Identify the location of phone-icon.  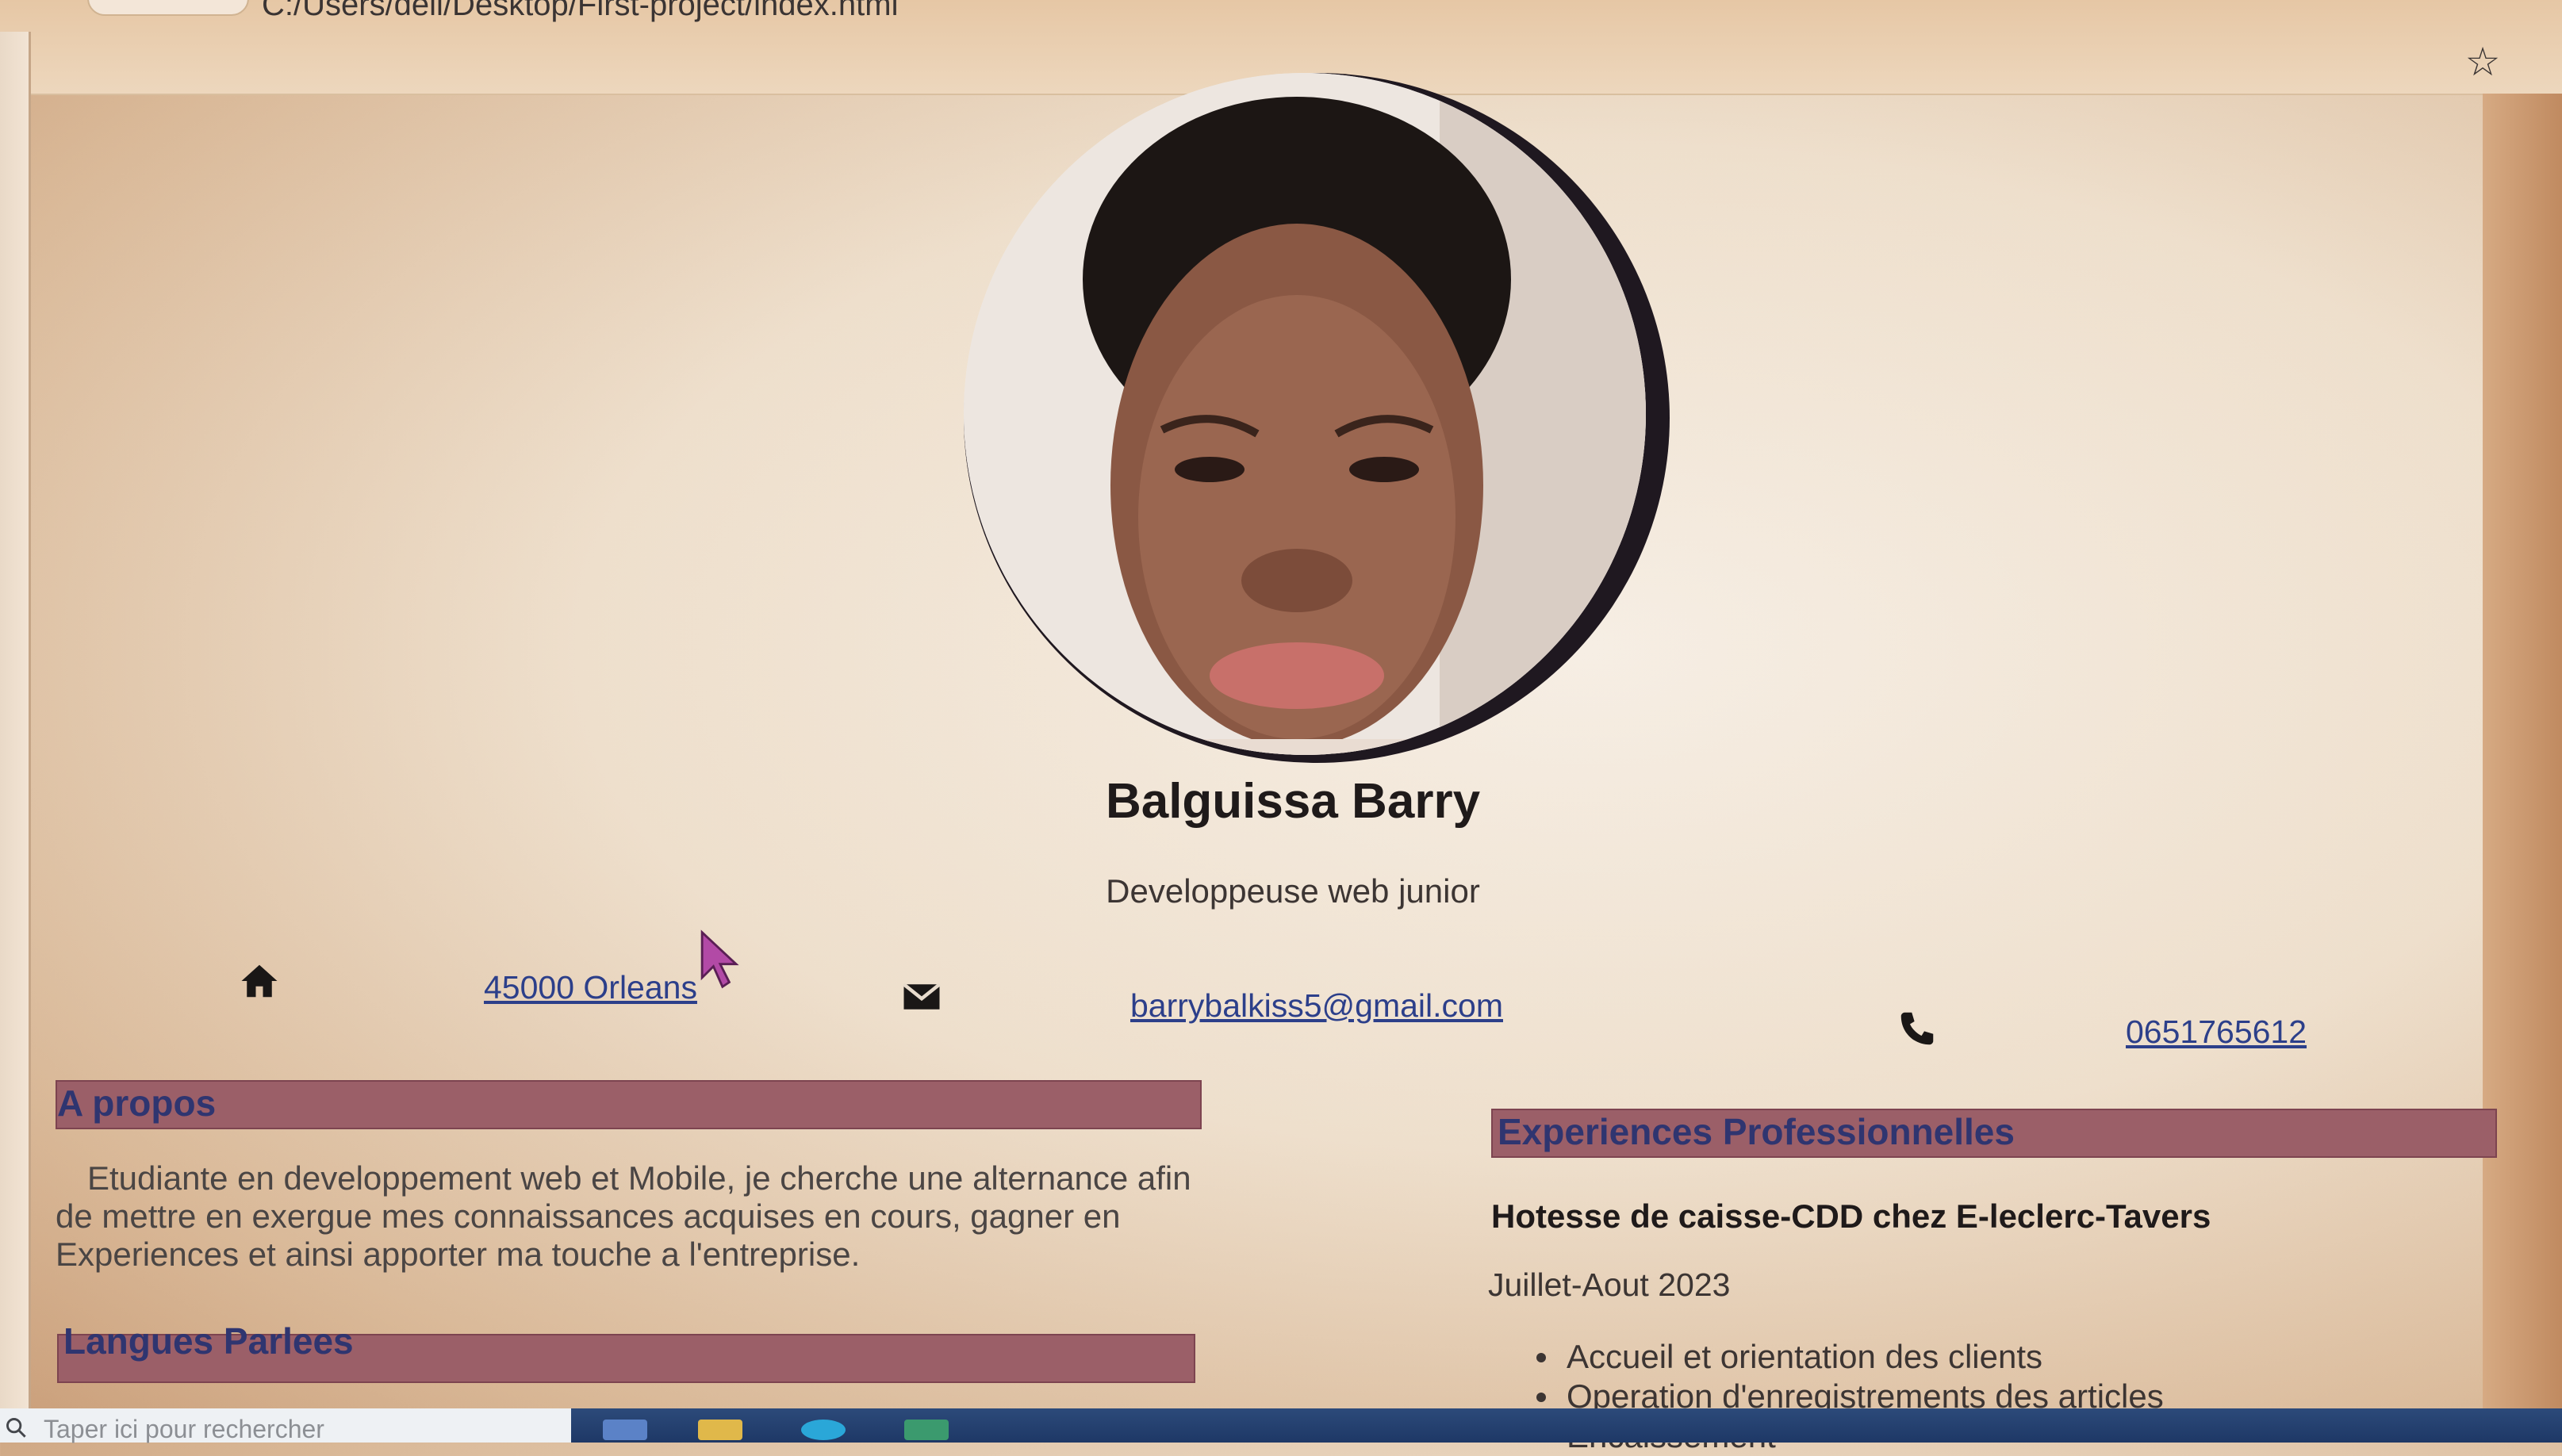
(1917, 1028).